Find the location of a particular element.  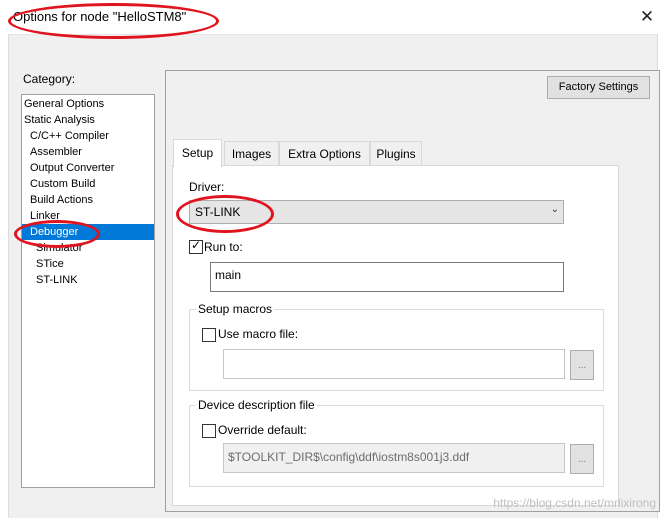

tab-images: Images is located at coordinates (251, 153).